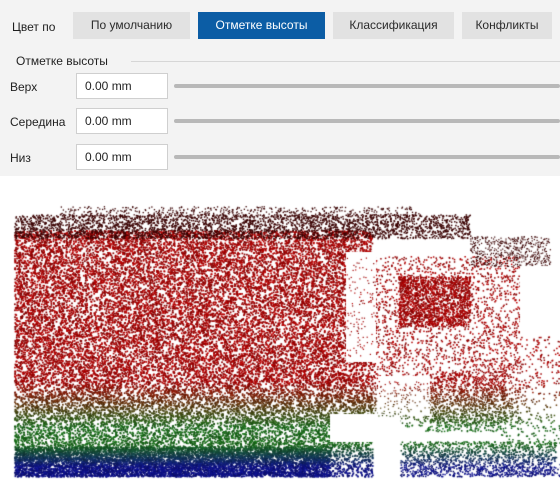  Describe the element at coordinates (131, 25) in the screenshot. I see `tab-default: По умолчанию` at that location.